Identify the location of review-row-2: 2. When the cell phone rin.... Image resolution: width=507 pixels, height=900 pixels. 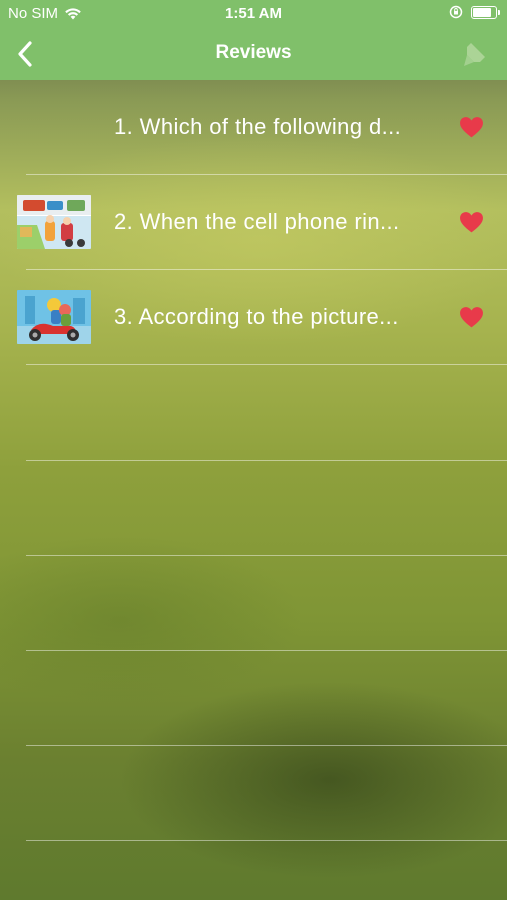
(253, 222).